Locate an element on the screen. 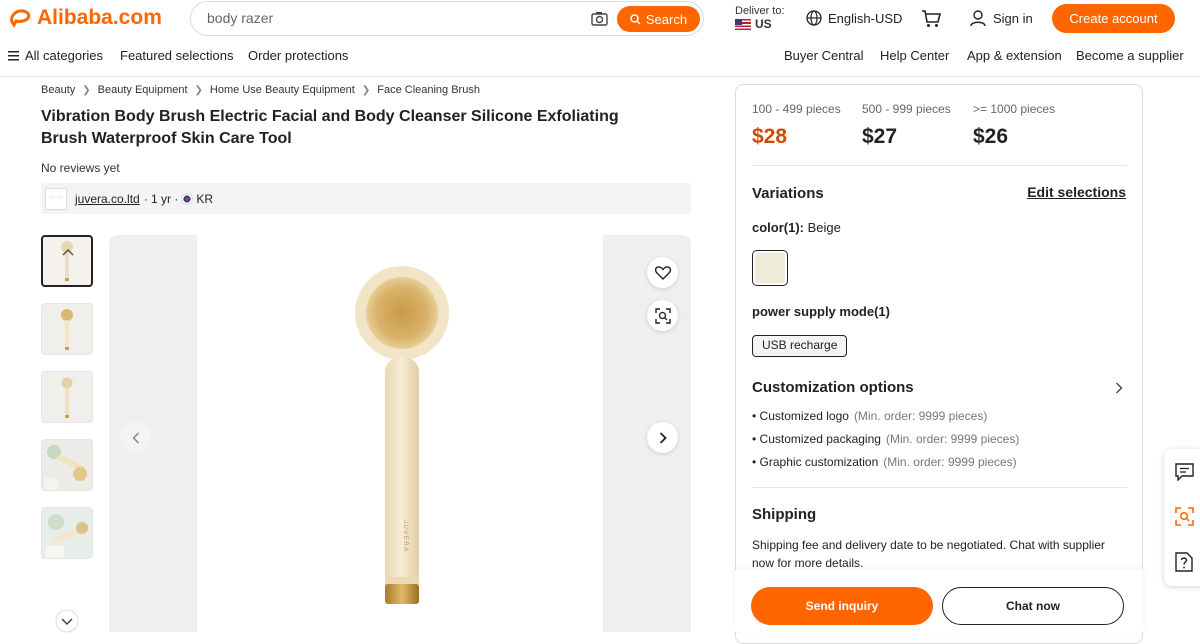 The height and width of the screenshot is (644, 1200). image-search-button is located at coordinates (662, 315).